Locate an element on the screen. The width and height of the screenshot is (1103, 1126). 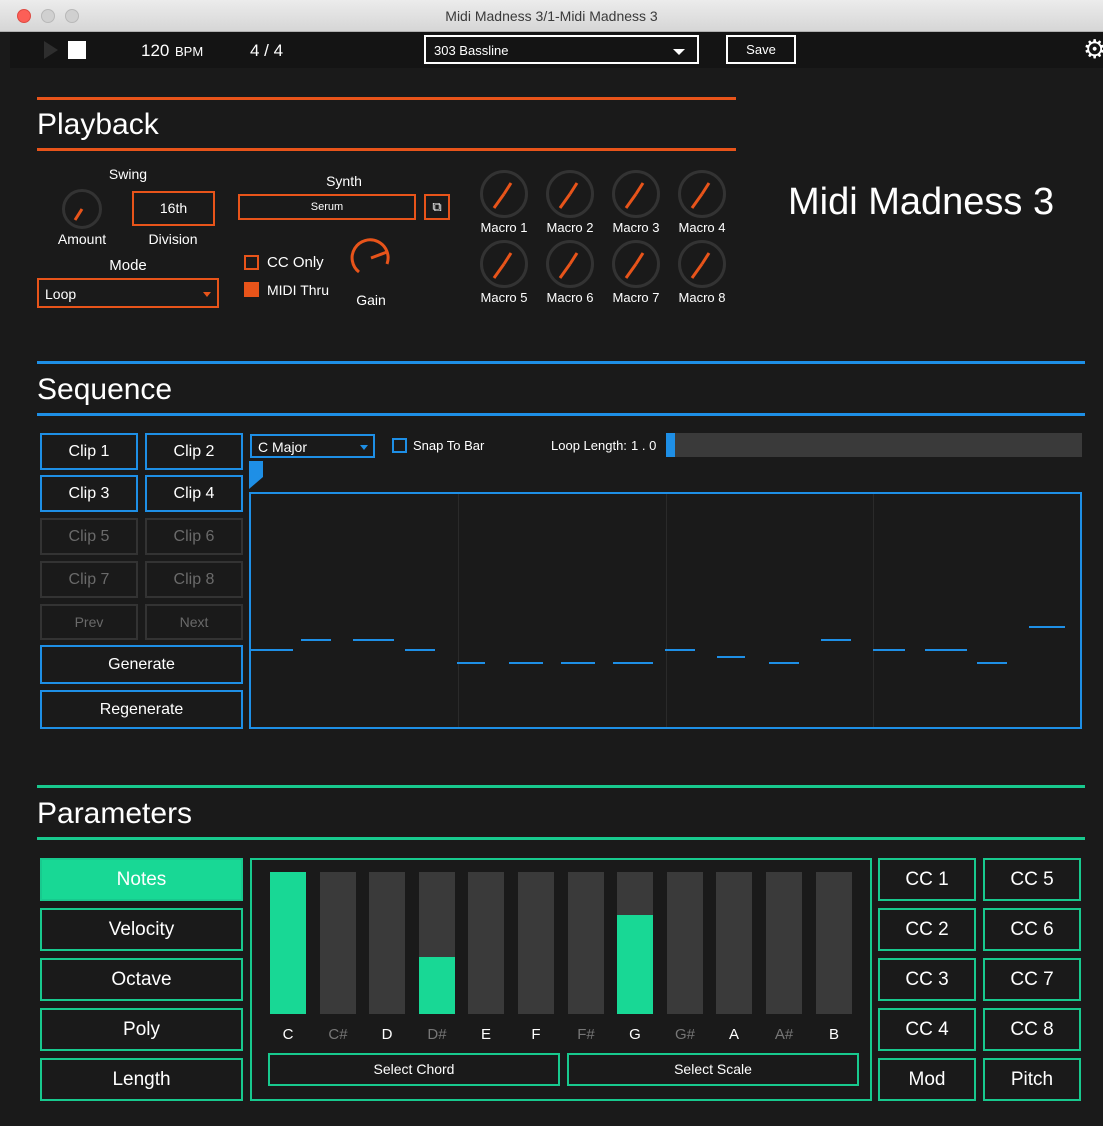
clip-8-button: Clip 8 is located at coordinates (194, 579).